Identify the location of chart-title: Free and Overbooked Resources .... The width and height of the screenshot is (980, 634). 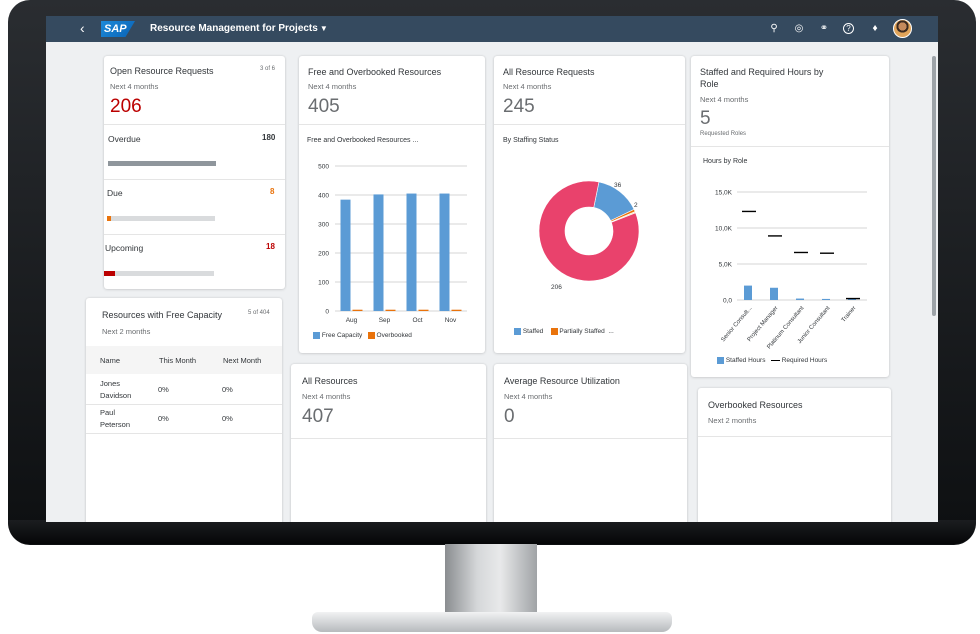
(363, 140).